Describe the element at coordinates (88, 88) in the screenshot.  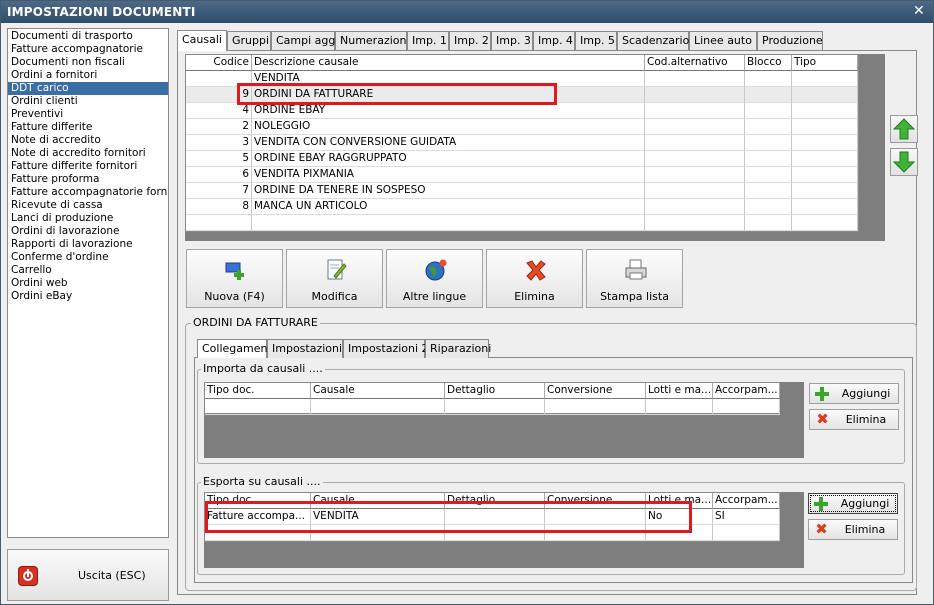
I see `document-type-item: DDT carico` at that location.